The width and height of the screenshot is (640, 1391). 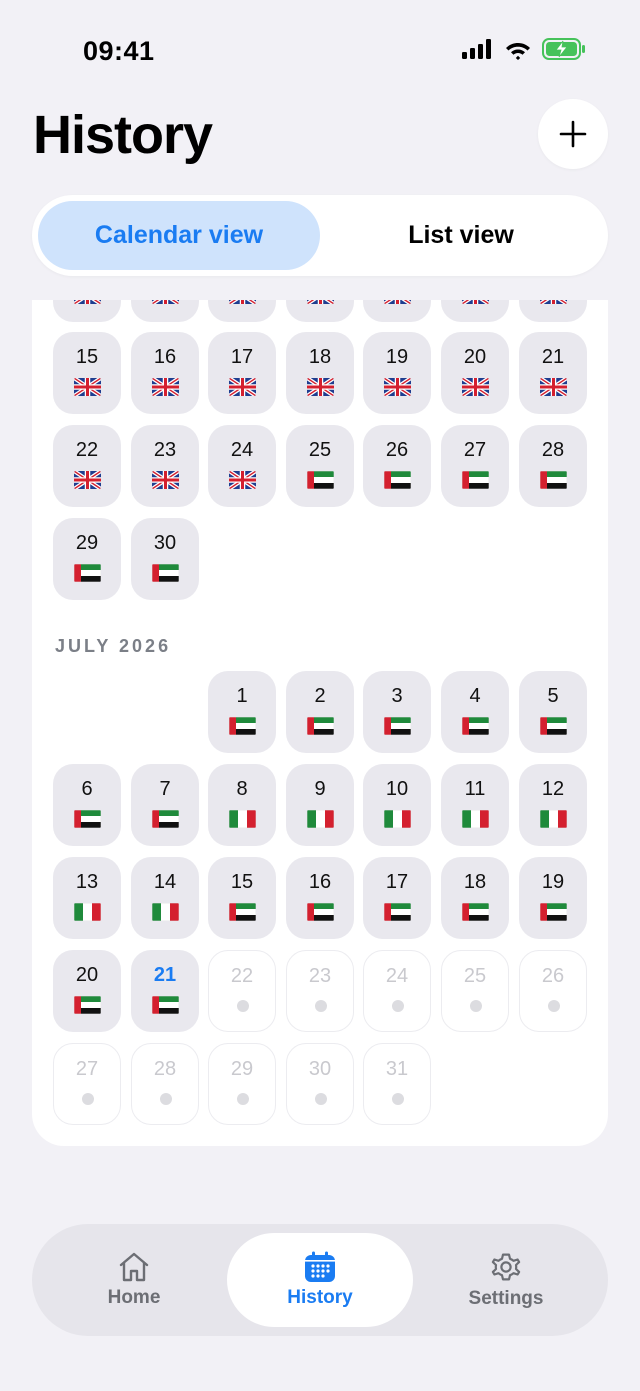 I want to click on calendar-day: 25, so click(x=320, y=466).